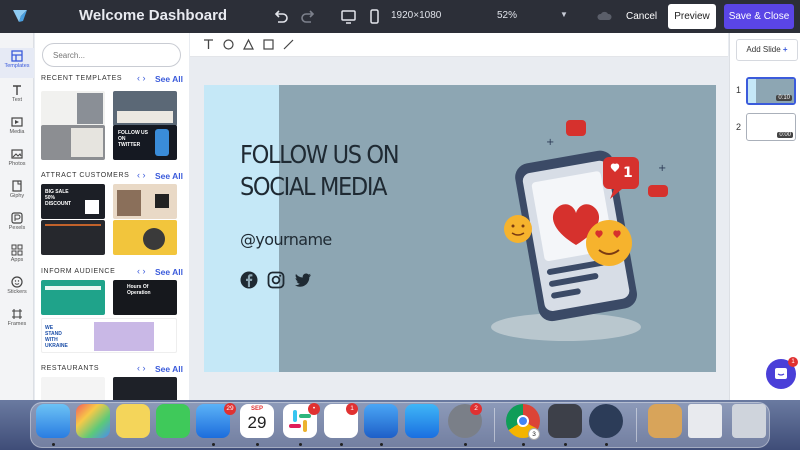 This screenshot has width=800, height=450. What do you see at coordinates (17, 129) in the screenshot?
I see `rail-media: Media` at bounding box center [17, 129].